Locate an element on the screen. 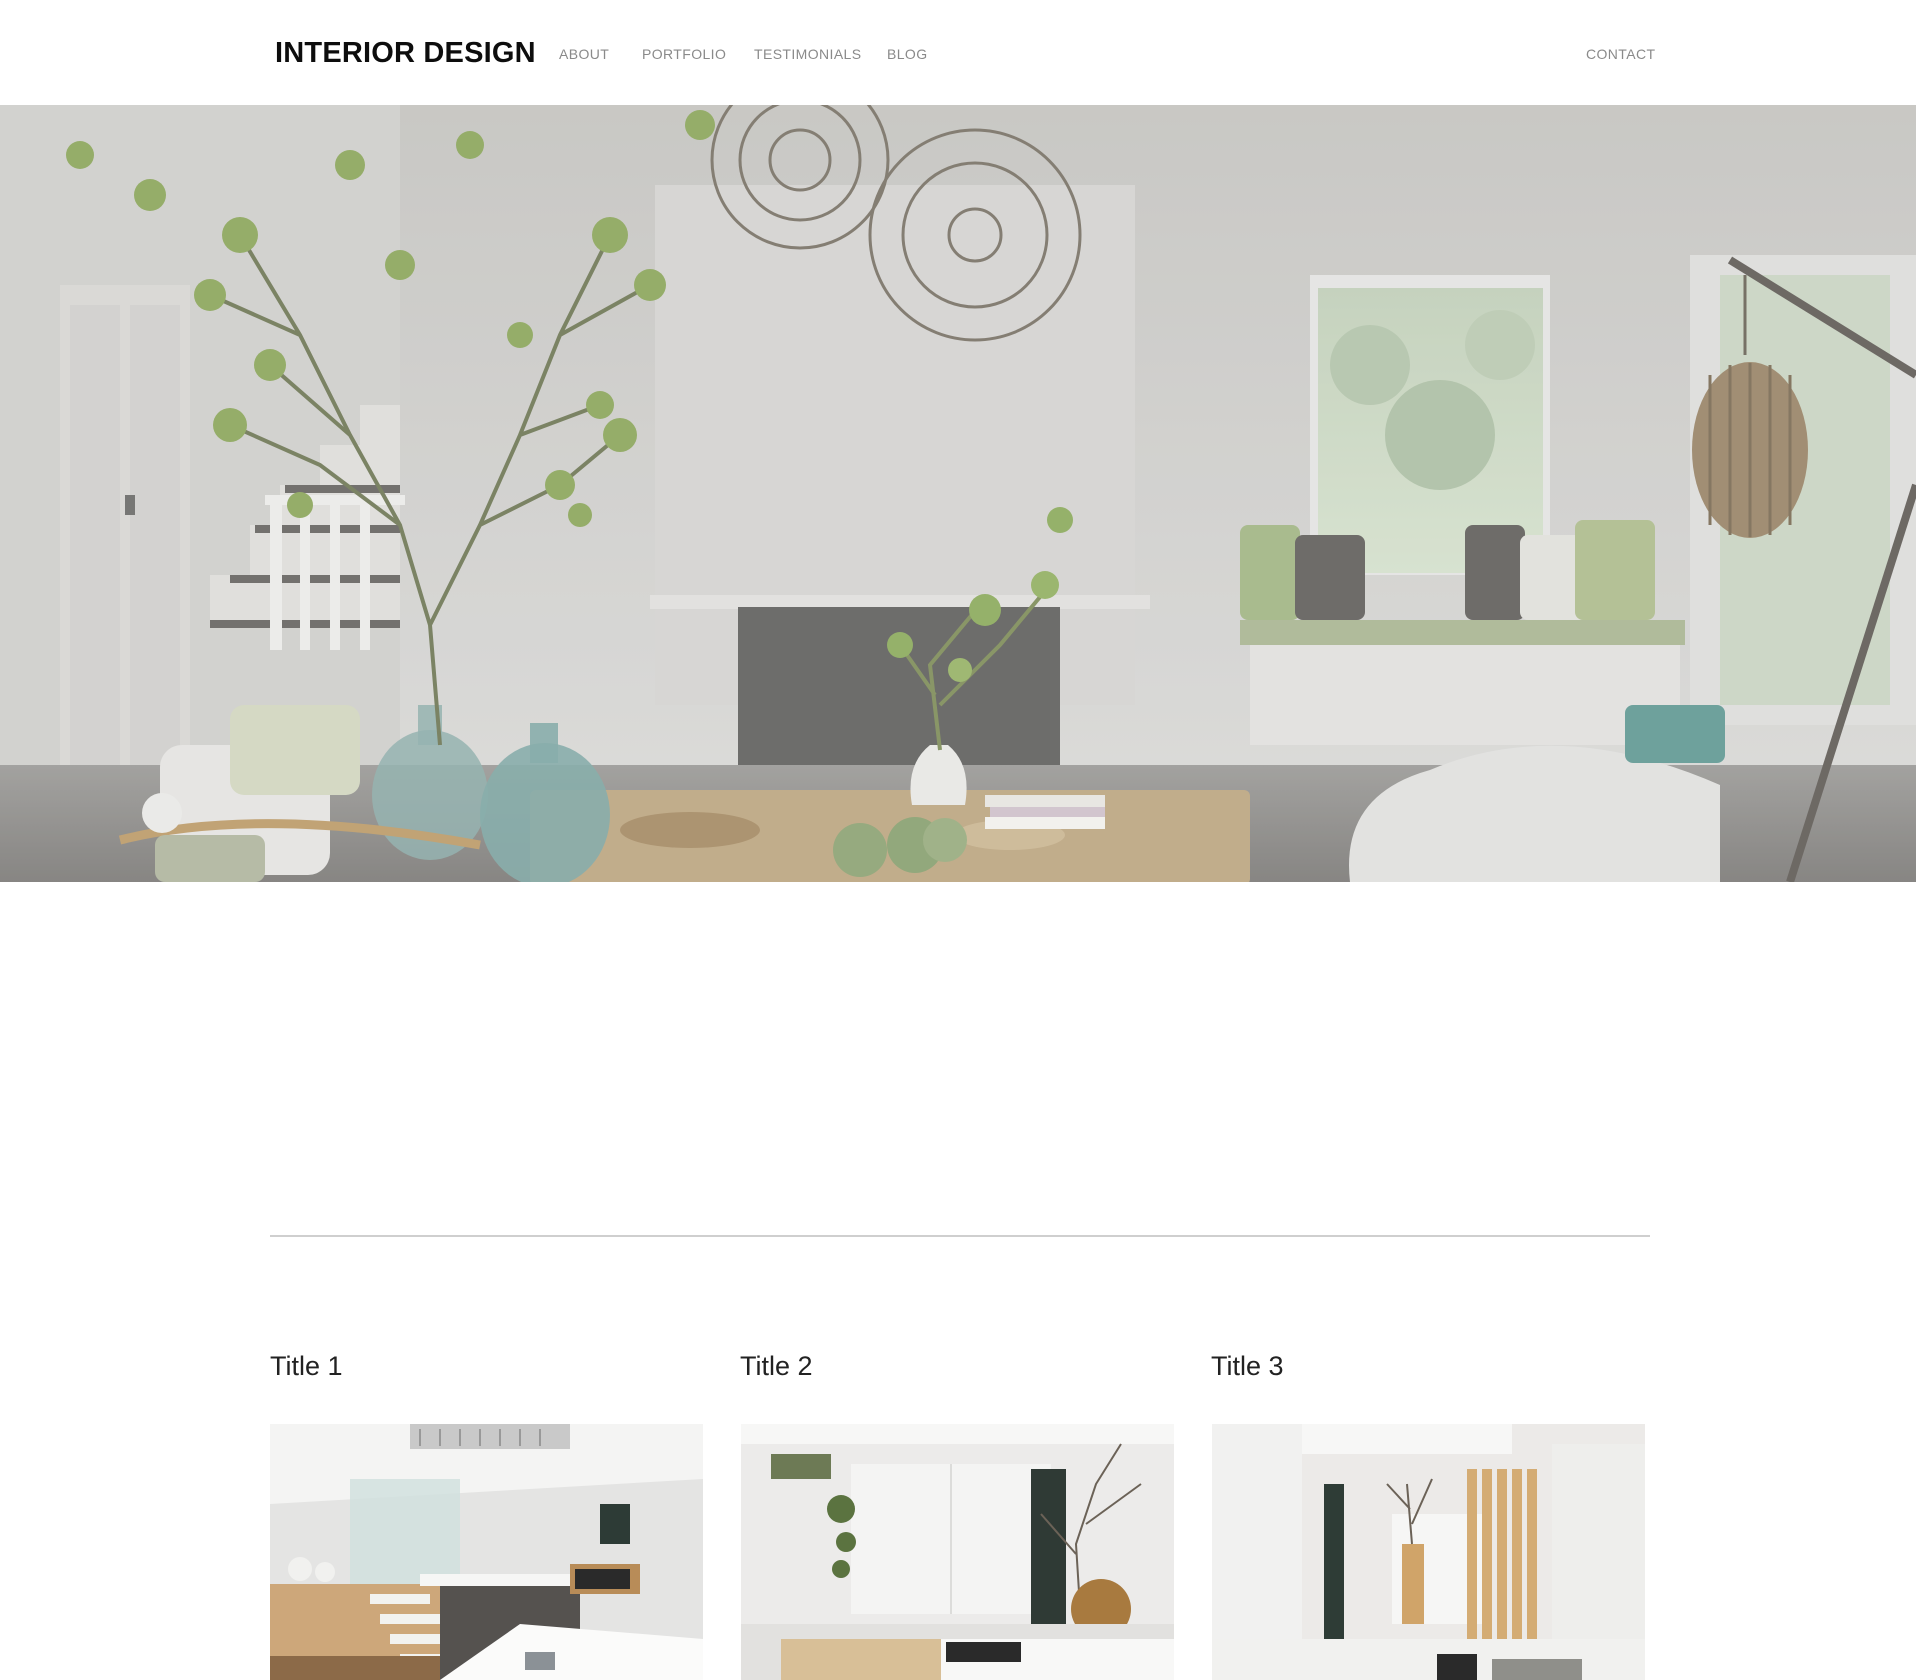 This screenshot has height=1680, width=1916. card-title-1: Title 1 is located at coordinates (306, 1366).